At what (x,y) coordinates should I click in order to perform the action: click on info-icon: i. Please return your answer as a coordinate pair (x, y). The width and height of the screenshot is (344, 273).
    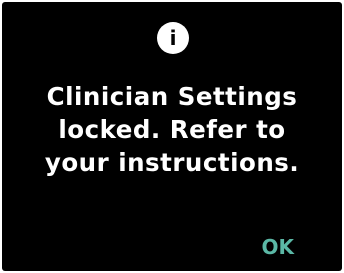
    Looking at the image, I should click on (173, 38).